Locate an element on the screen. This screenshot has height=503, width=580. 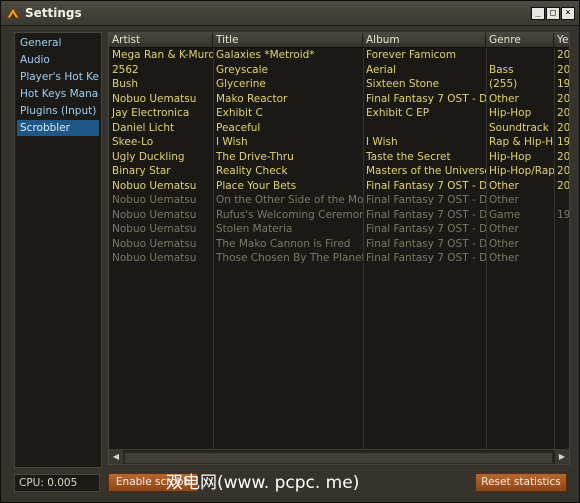
table-row: Skee-Lo I Wish I Wish Rap & Hip-Hop19 is located at coordinates (339, 142).